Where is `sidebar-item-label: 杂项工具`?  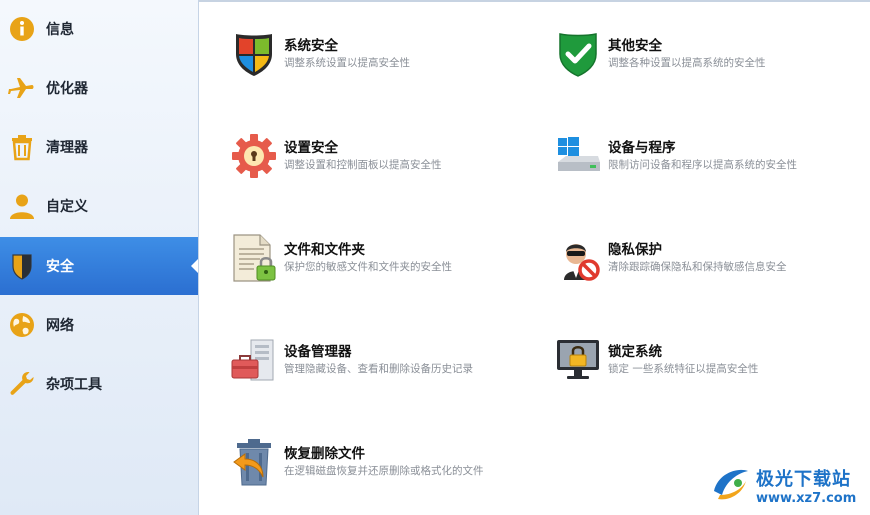 sidebar-item-label: 杂项工具 is located at coordinates (74, 385).